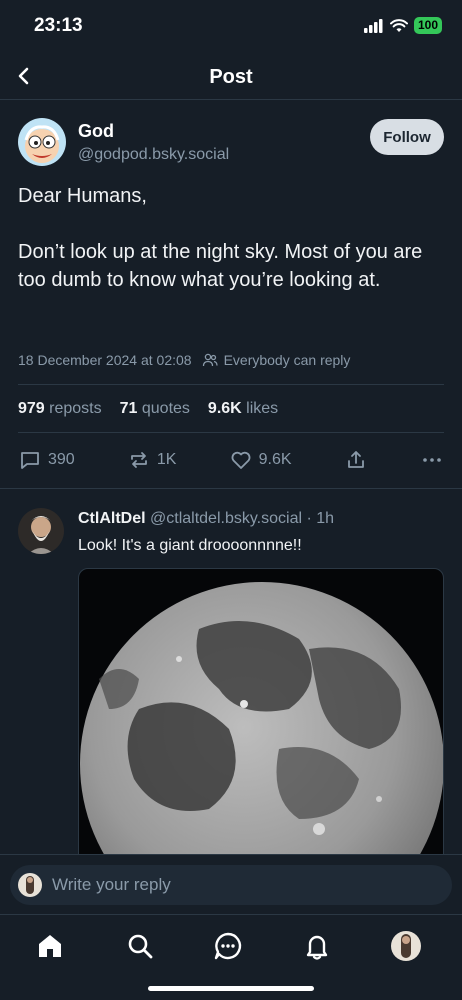  I want to click on share-icon, so click(355, 459).